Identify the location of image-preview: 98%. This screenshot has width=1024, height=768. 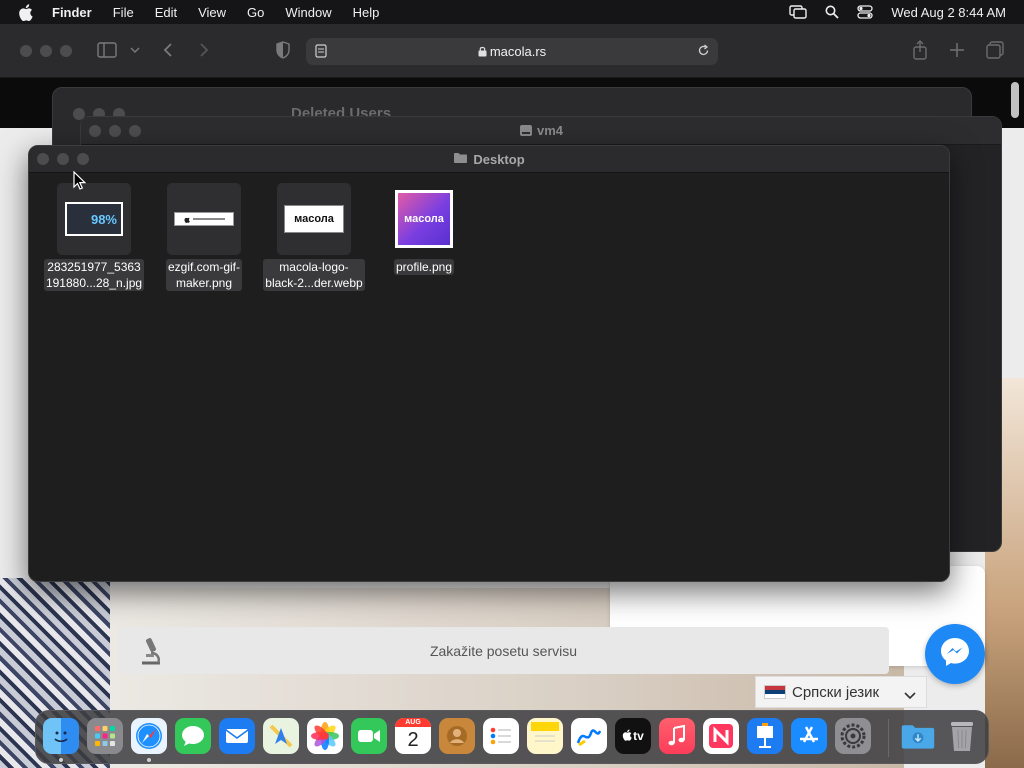
(94, 219).